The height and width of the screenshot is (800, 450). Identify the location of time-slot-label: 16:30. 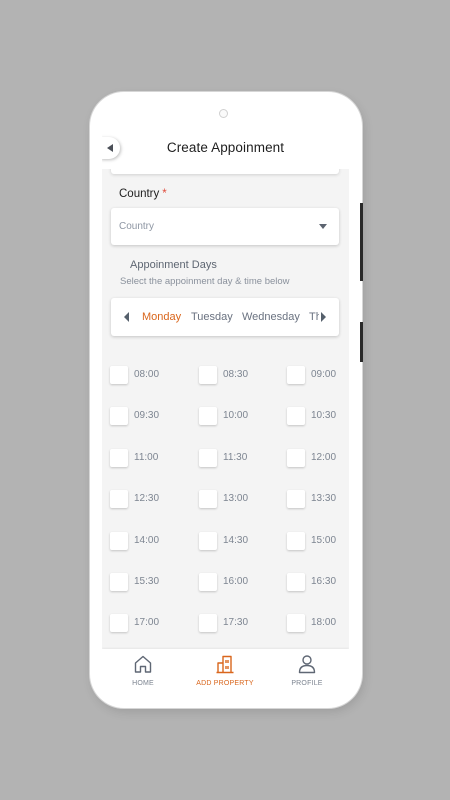
(324, 581).